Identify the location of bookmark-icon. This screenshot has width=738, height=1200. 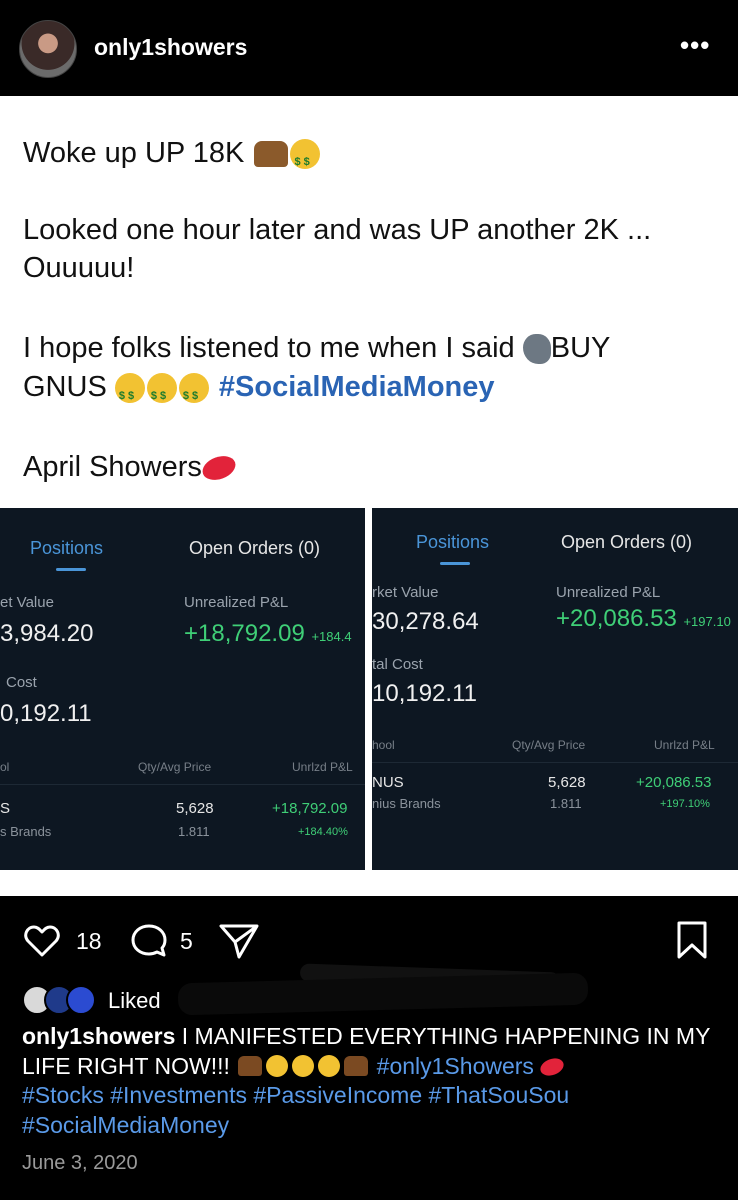
(692, 940).